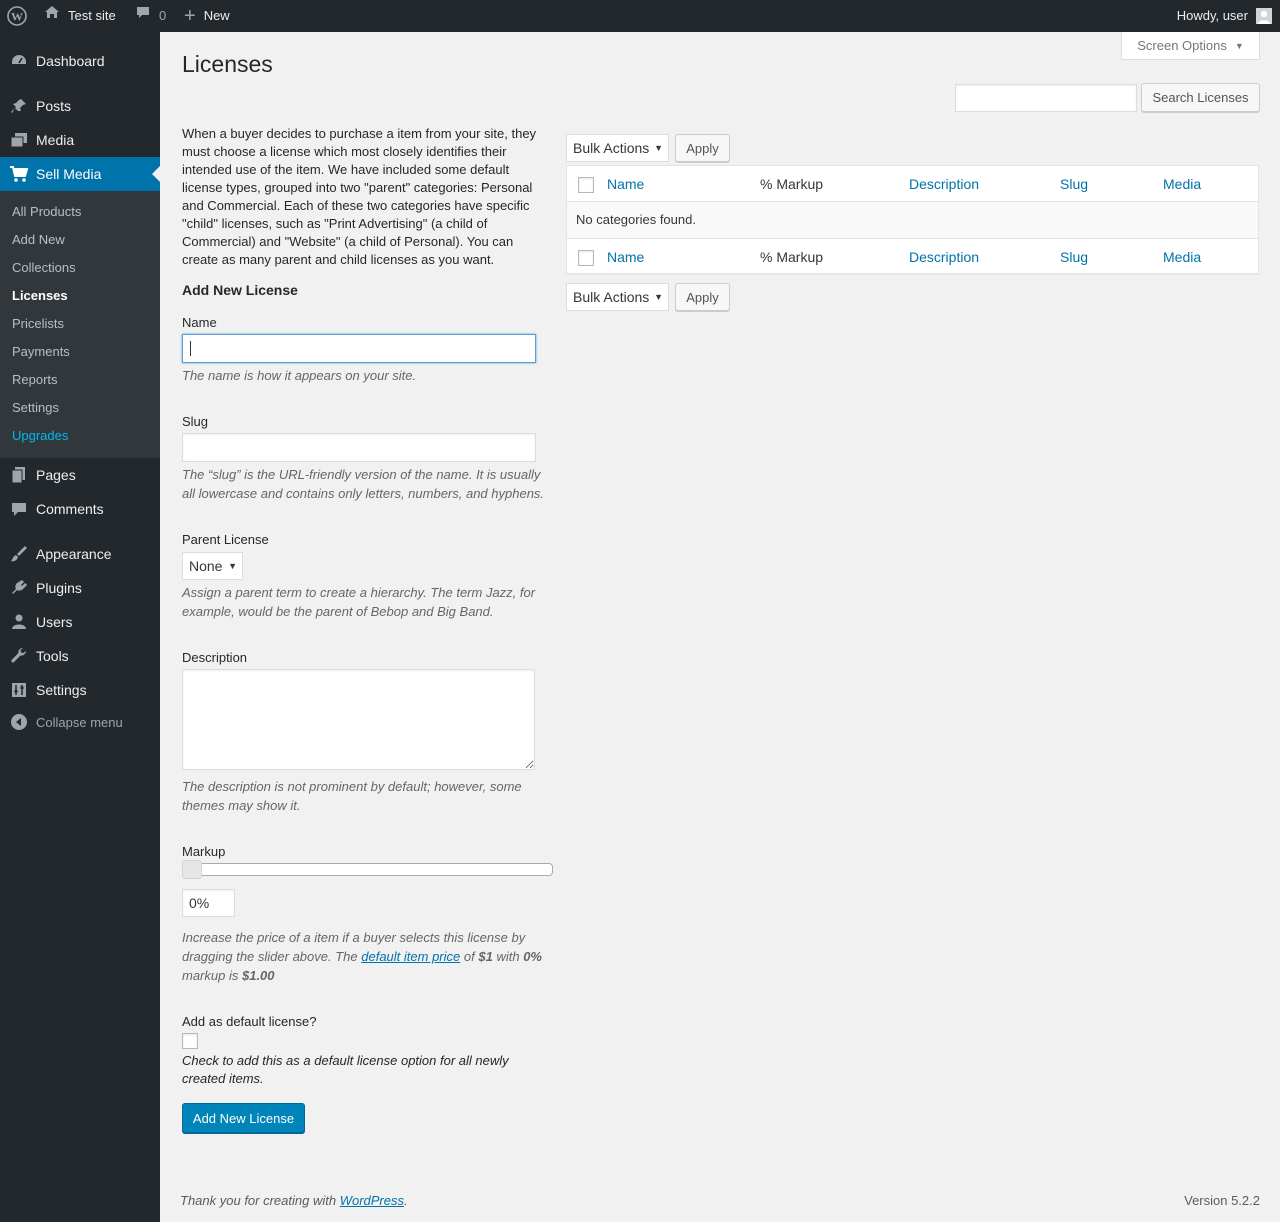 Image resolution: width=1280 pixels, height=1222 pixels. I want to click on search-licenses-button: Search Licenses, so click(1200, 97).